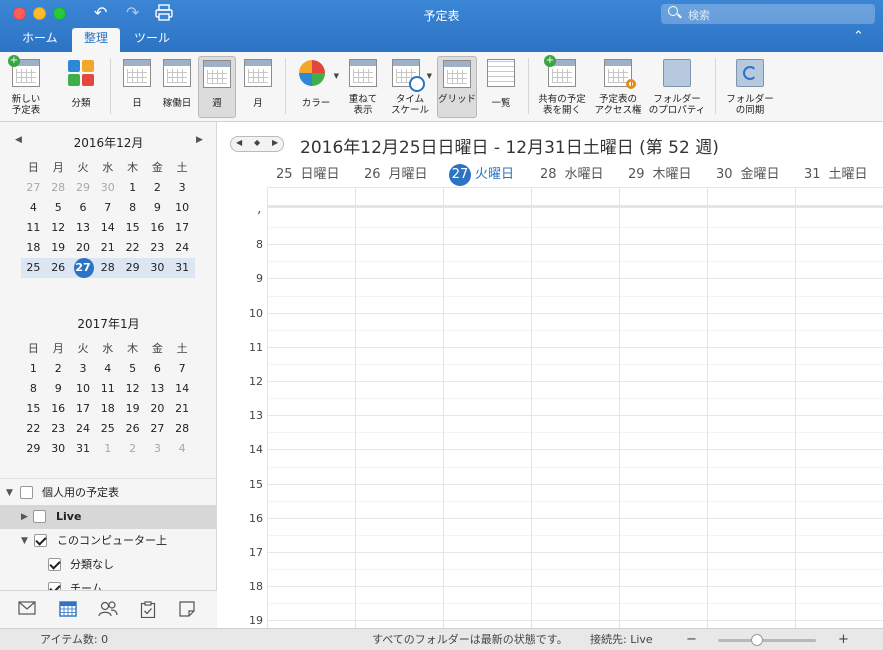 This screenshot has width=883, height=650. What do you see at coordinates (177, 87) in the screenshot?
I see `work-week-view-button: 稼働日` at bounding box center [177, 87].